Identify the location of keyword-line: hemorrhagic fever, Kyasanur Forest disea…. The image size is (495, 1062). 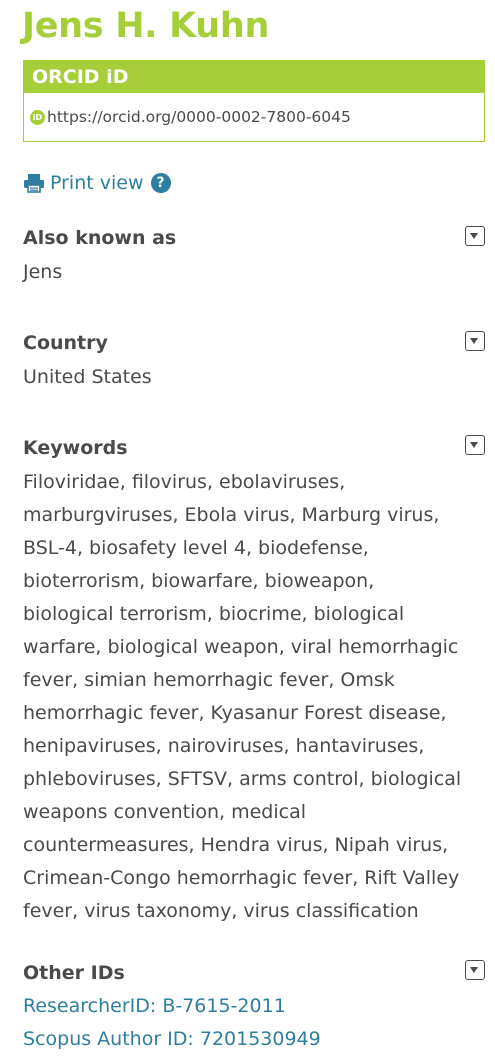
(235, 713).